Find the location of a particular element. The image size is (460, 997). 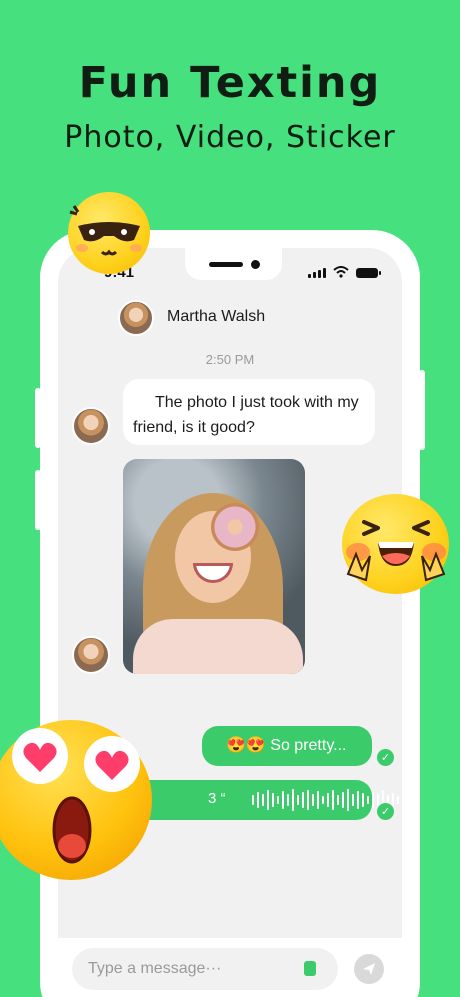

laughing-emoji-sticker is located at coordinates (395, 544).